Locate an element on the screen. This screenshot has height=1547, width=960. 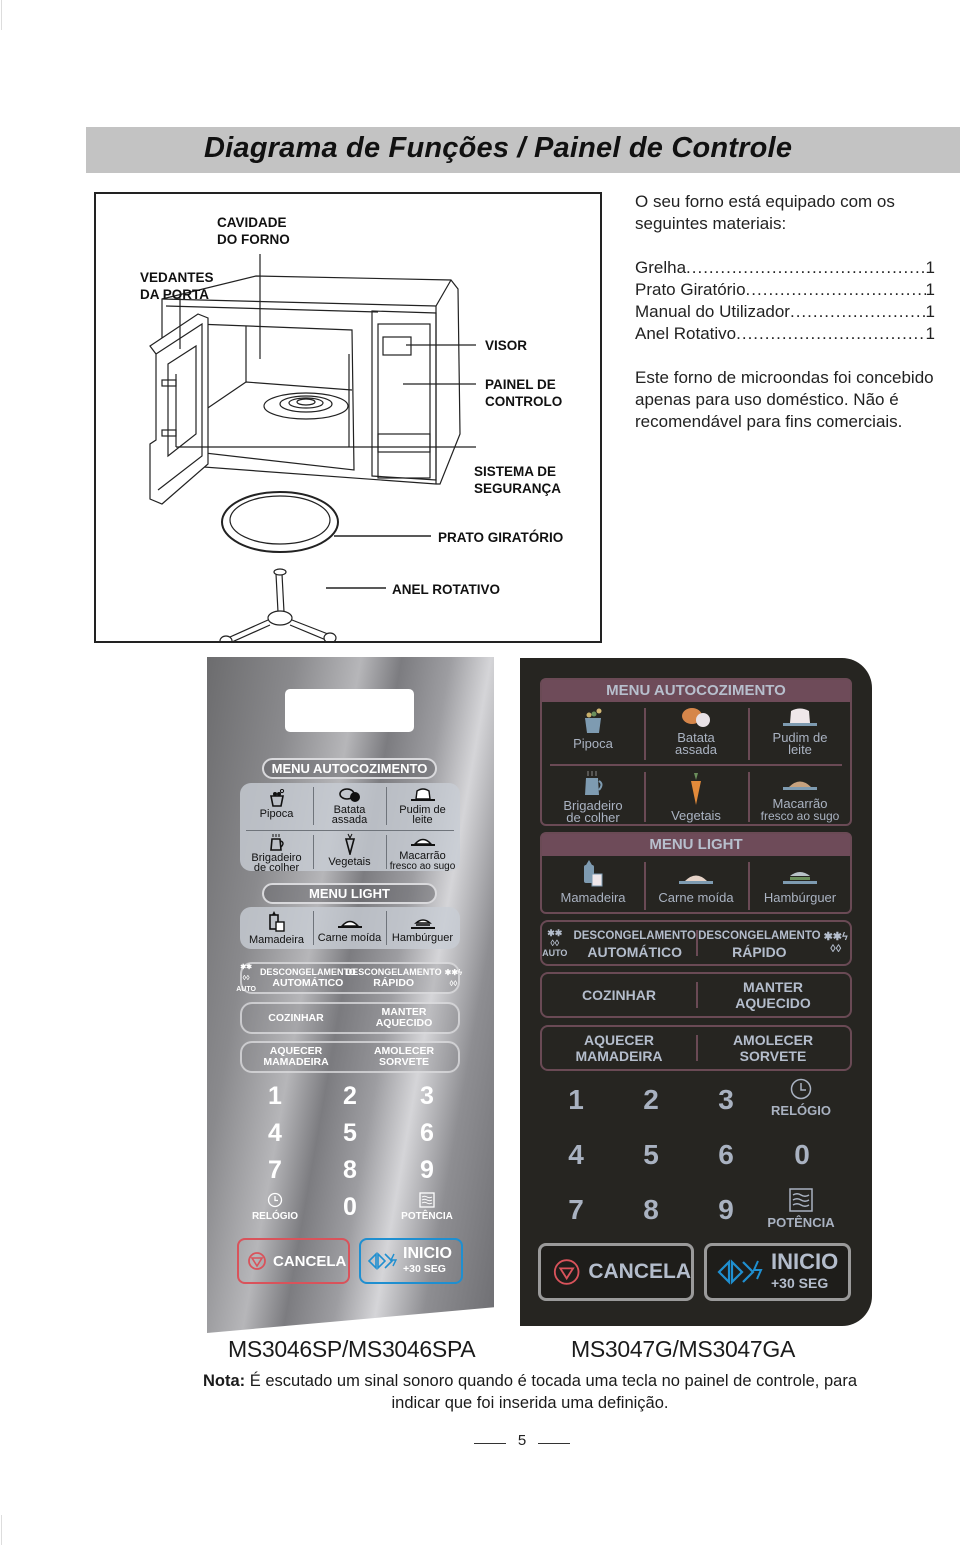
key-defrost-fast: DESCONGELAMENTO RÁPIDO ✱✱ϟ ◊◊ is located at coordinates (404, 978).